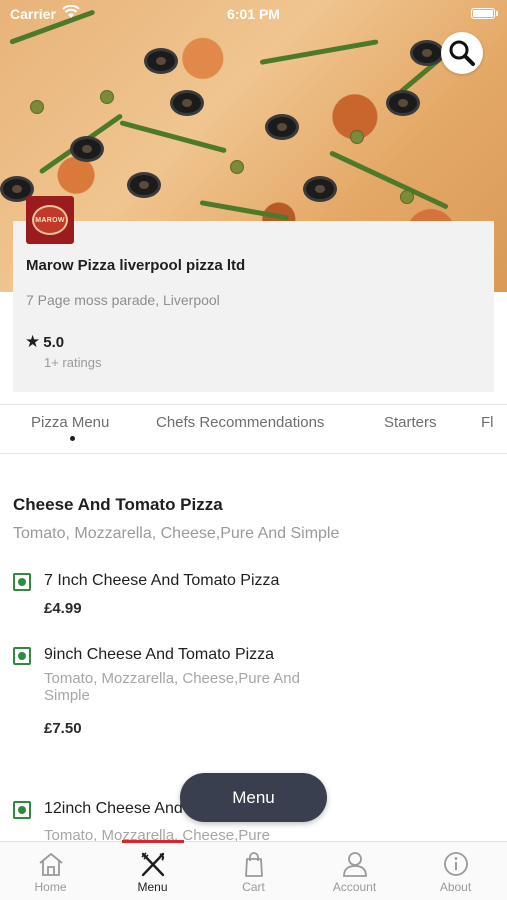  I want to click on rating-value: 5.0, so click(54, 342).